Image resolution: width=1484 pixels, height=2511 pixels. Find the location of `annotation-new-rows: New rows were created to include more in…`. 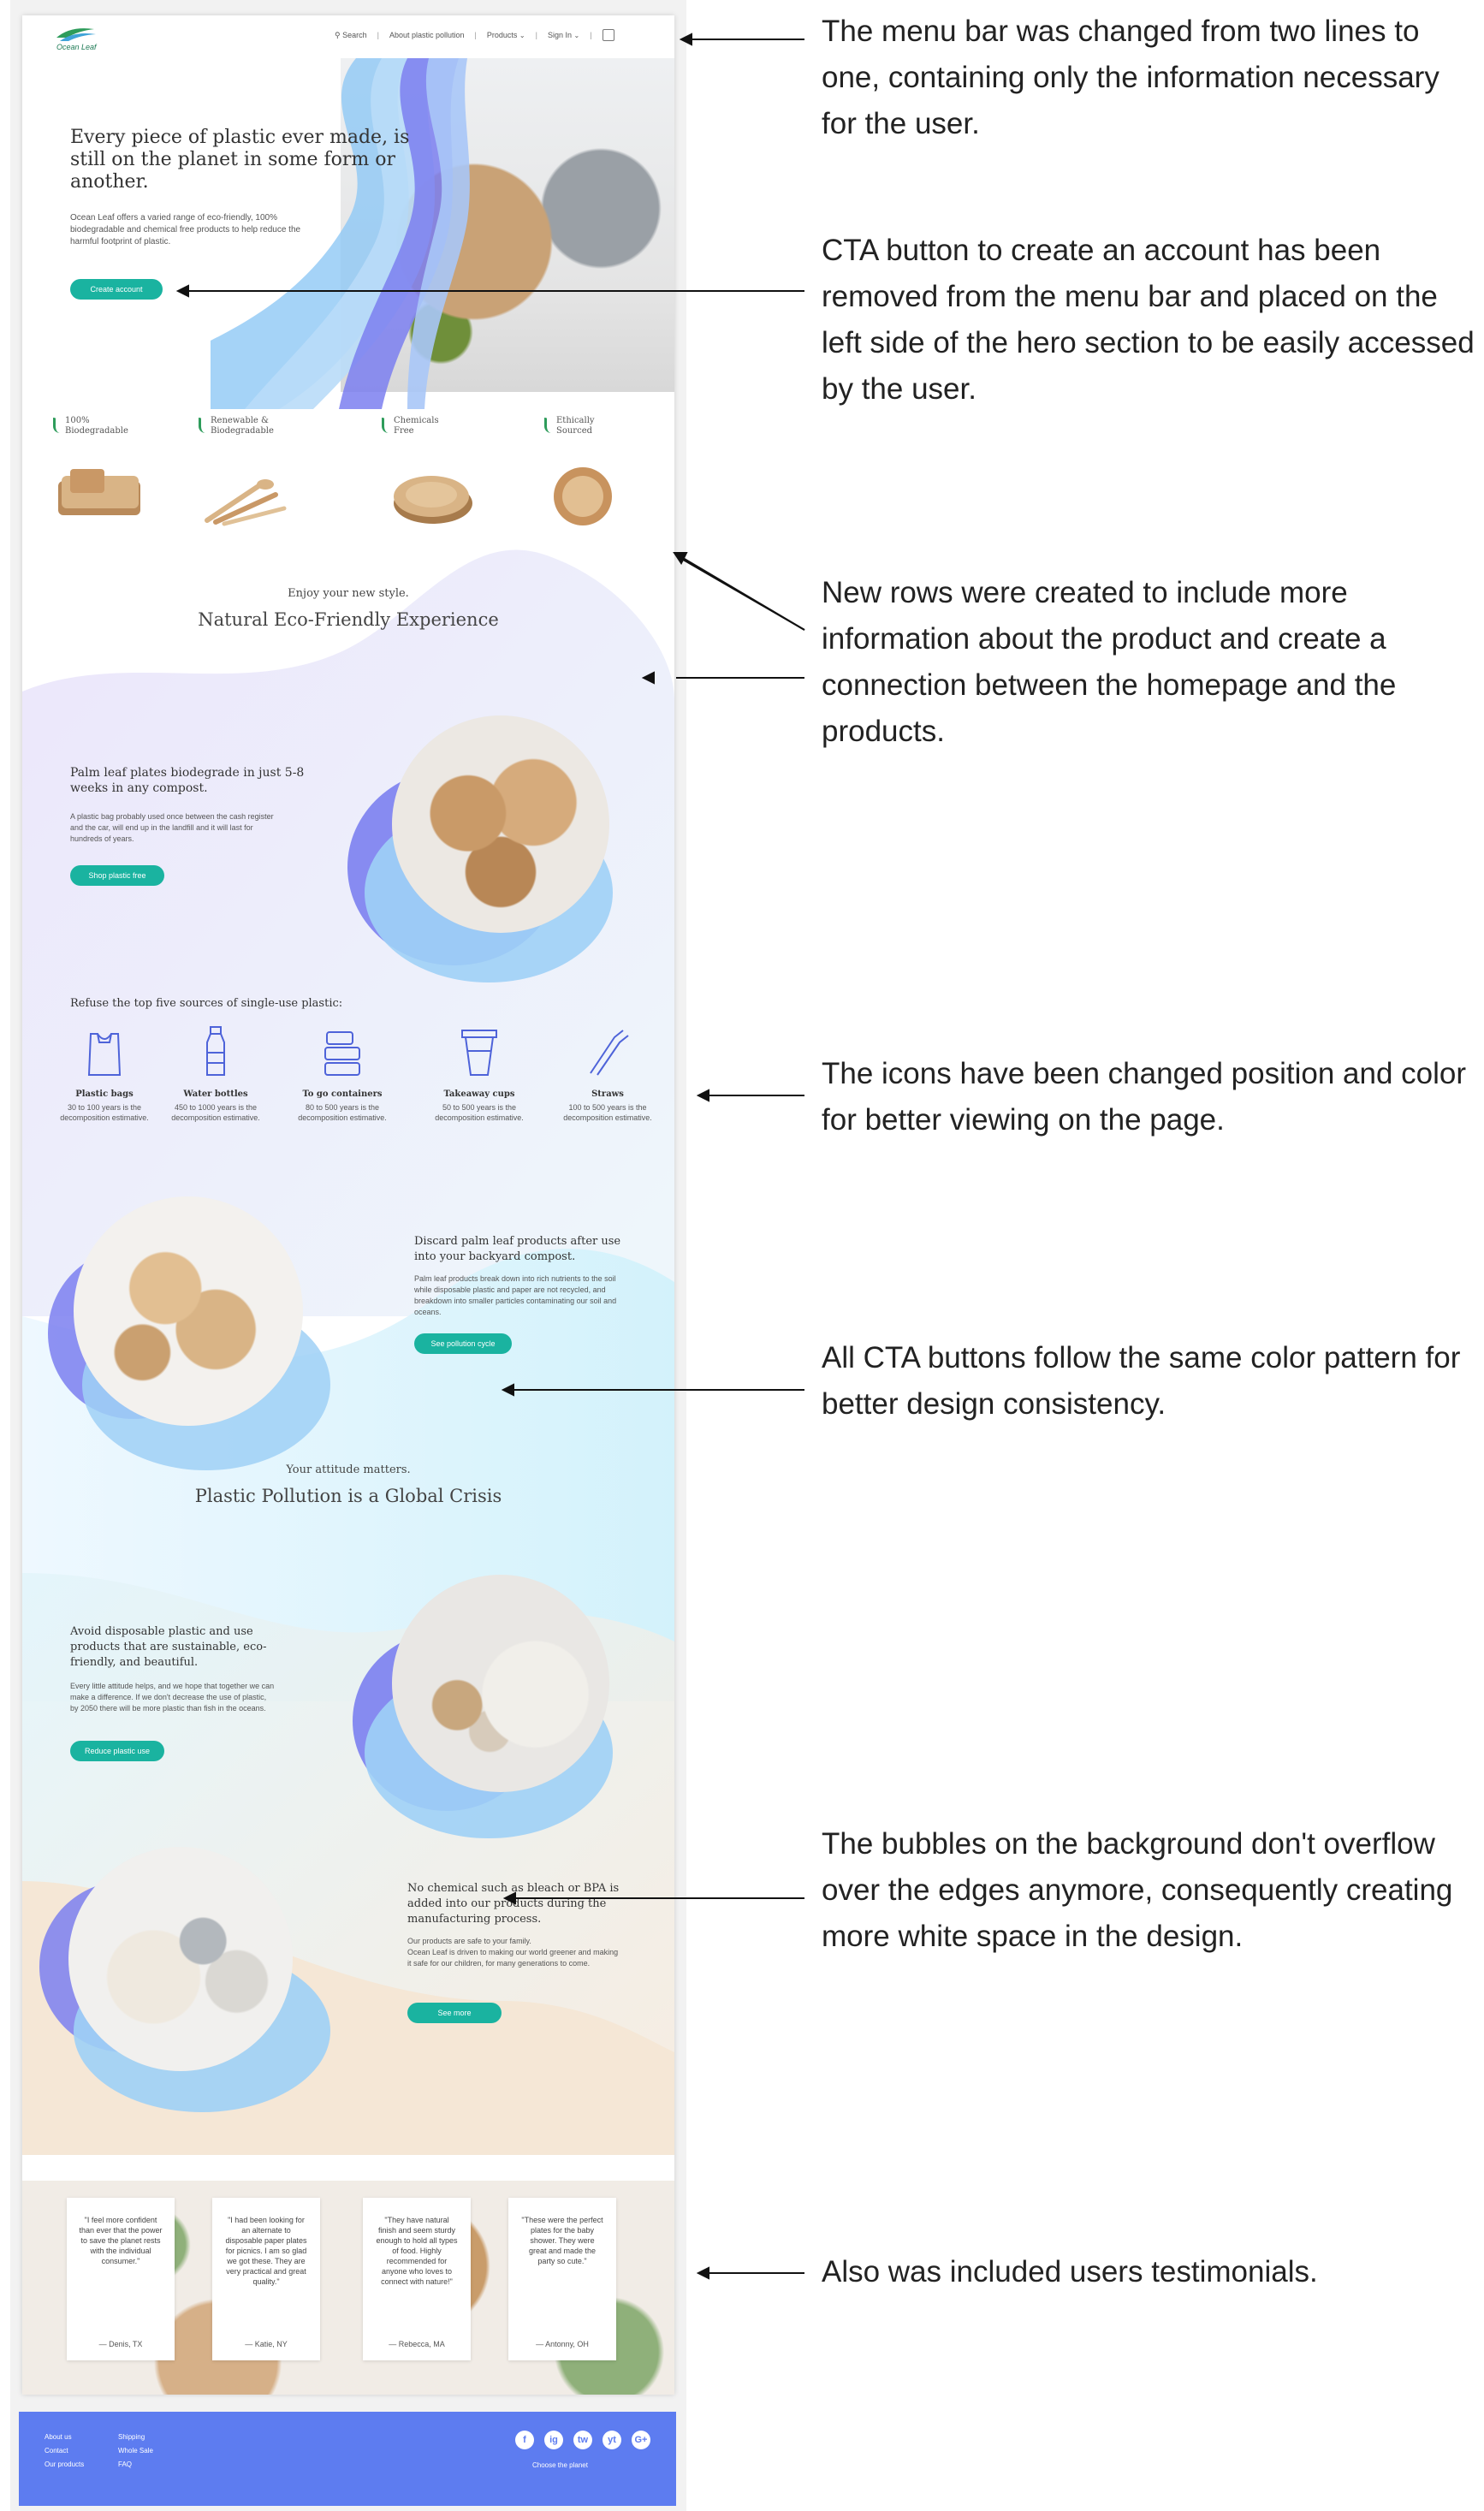

annotation-new-rows: New rows were created to include more in… is located at coordinates (1110, 662).